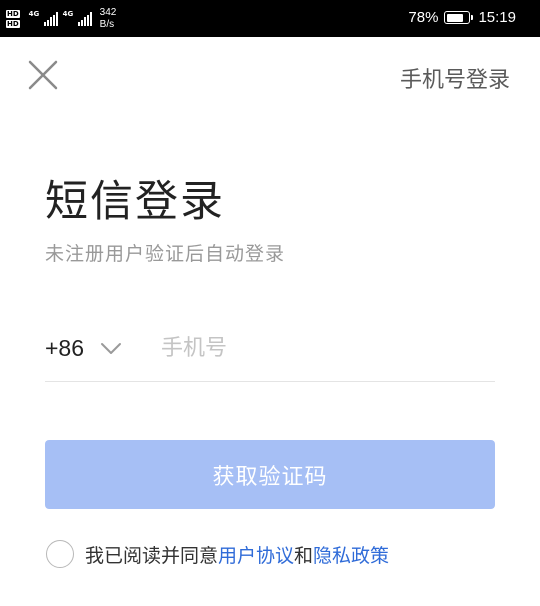  I want to click on close-button, so click(43, 75).